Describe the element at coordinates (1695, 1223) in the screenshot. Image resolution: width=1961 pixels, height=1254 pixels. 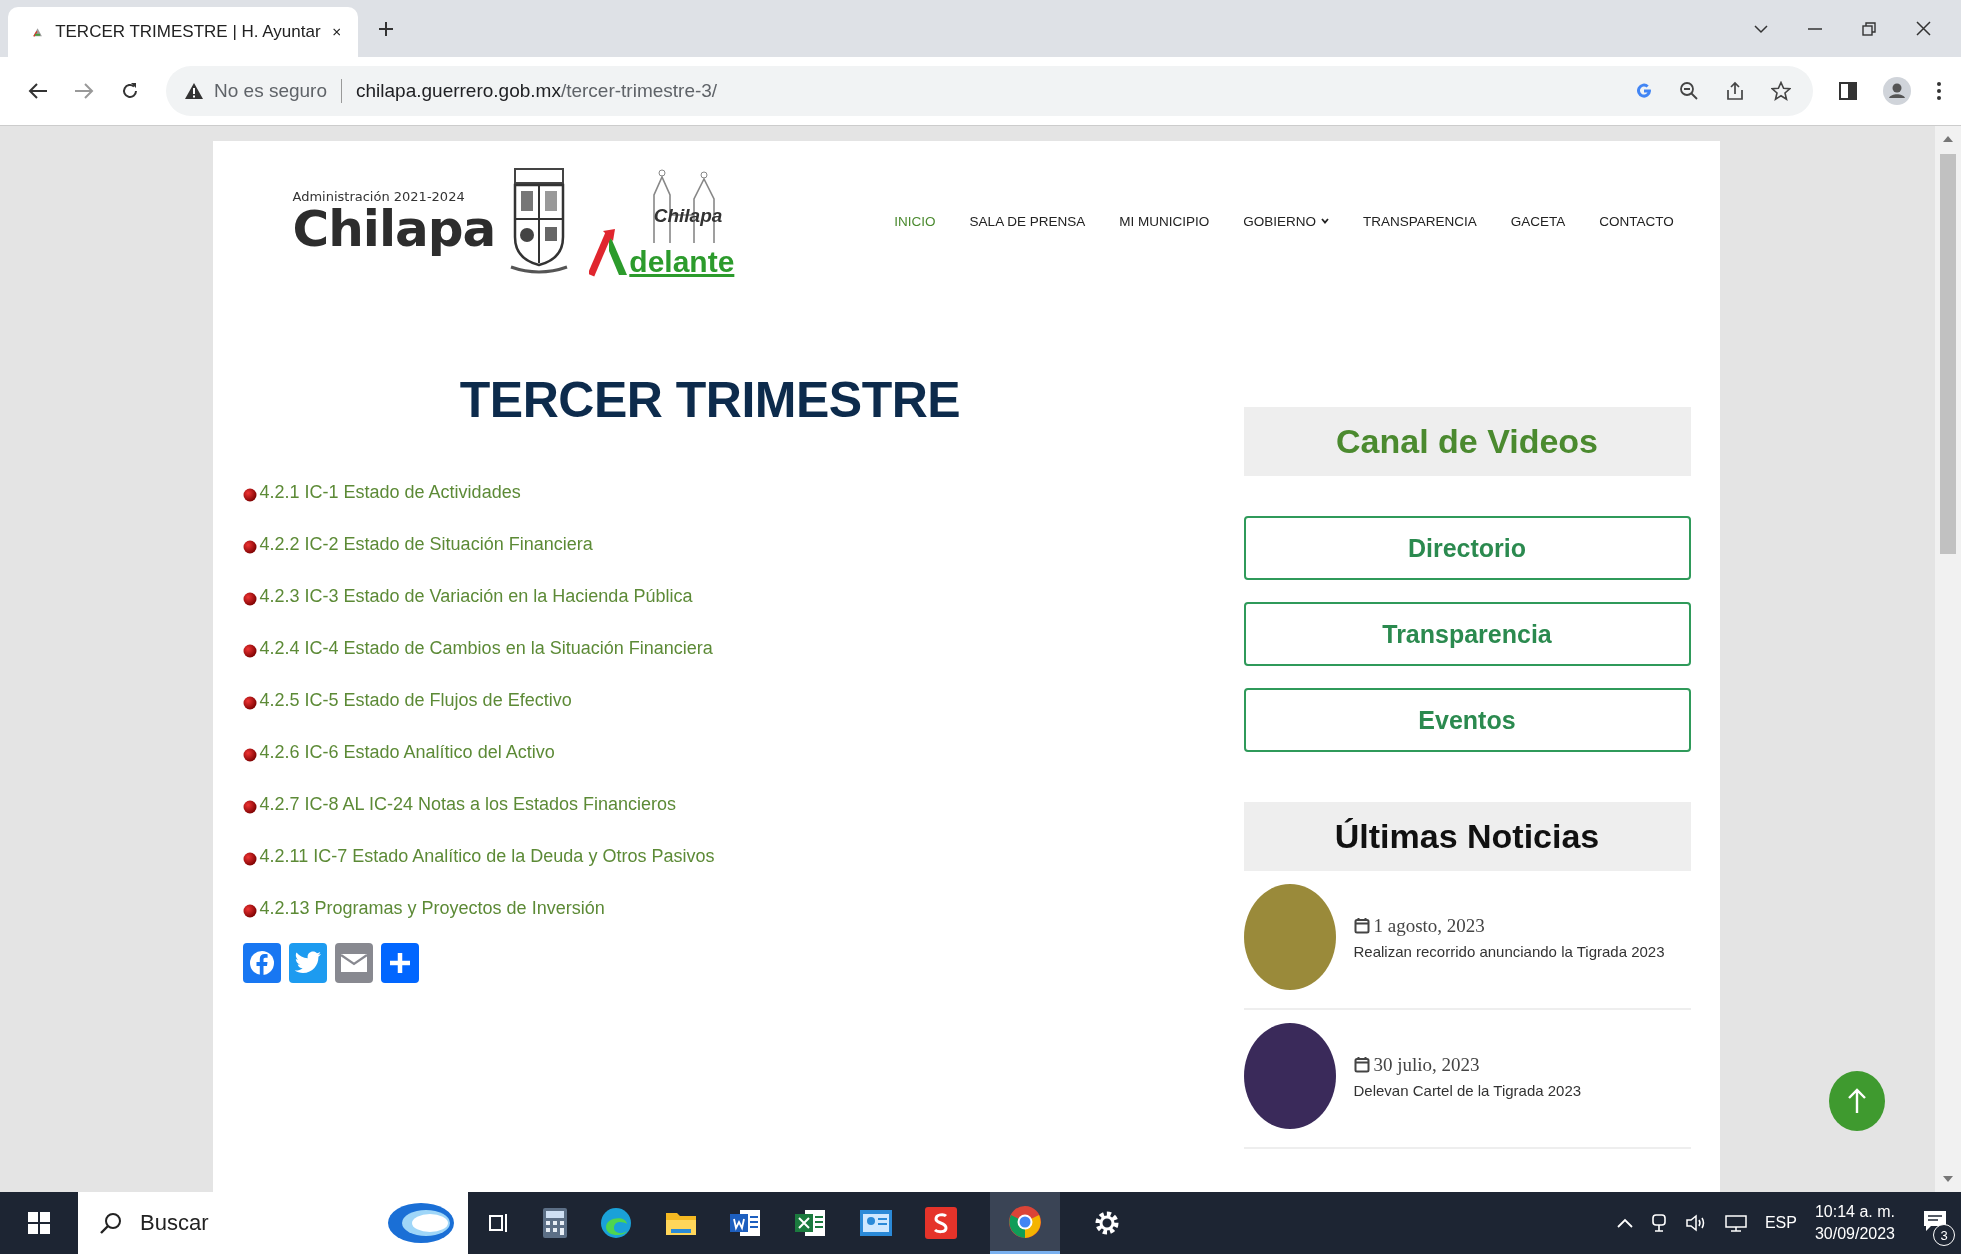
I see `speaker-icon` at that location.